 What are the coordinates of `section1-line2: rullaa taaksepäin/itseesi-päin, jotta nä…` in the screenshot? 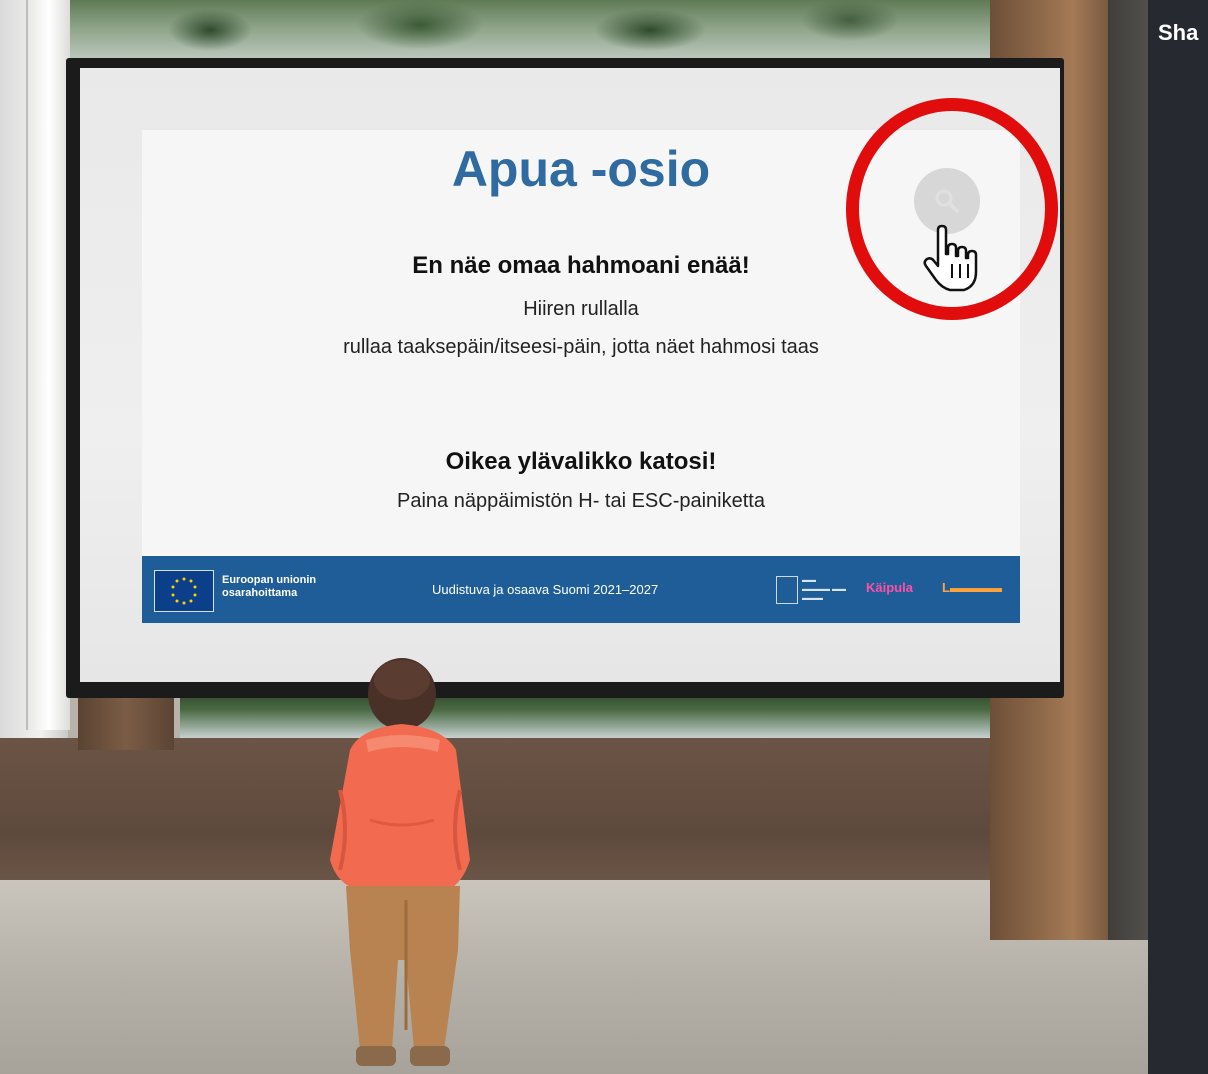 It's located at (581, 347).